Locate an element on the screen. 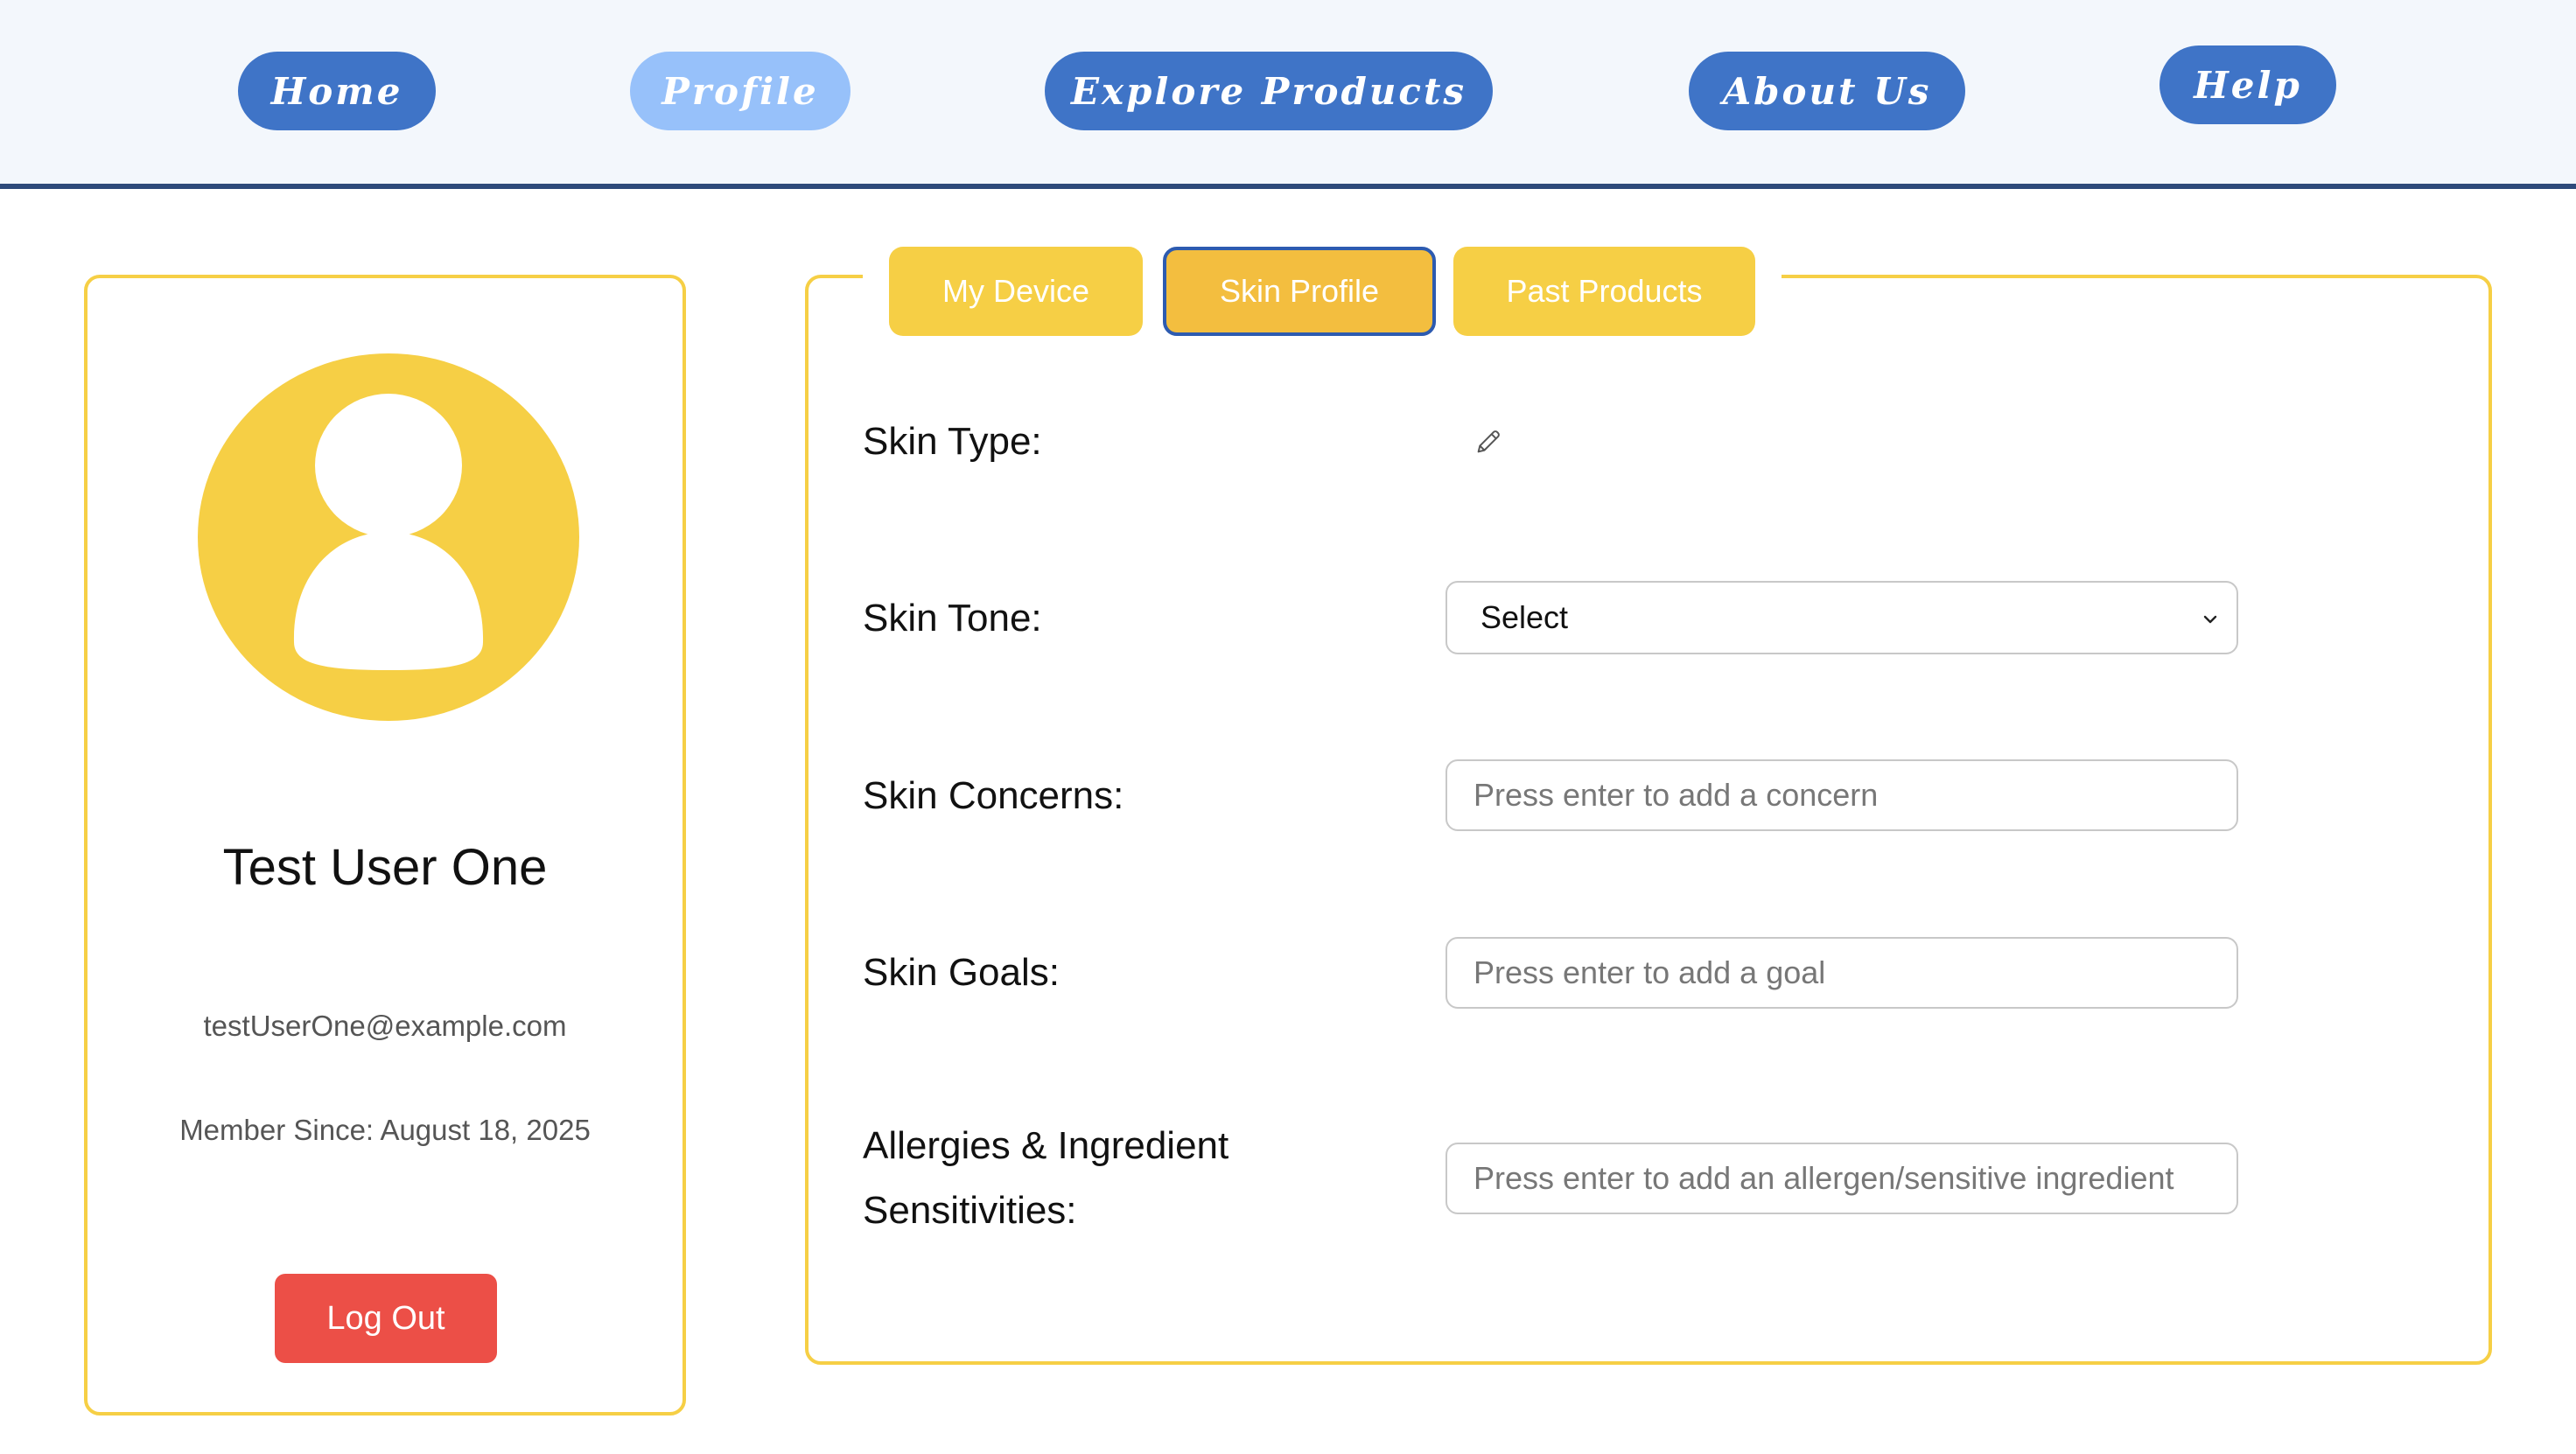 This screenshot has width=2576, height=1454. skin-tone-selected-value: Select is located at coordinates (1524, 617).